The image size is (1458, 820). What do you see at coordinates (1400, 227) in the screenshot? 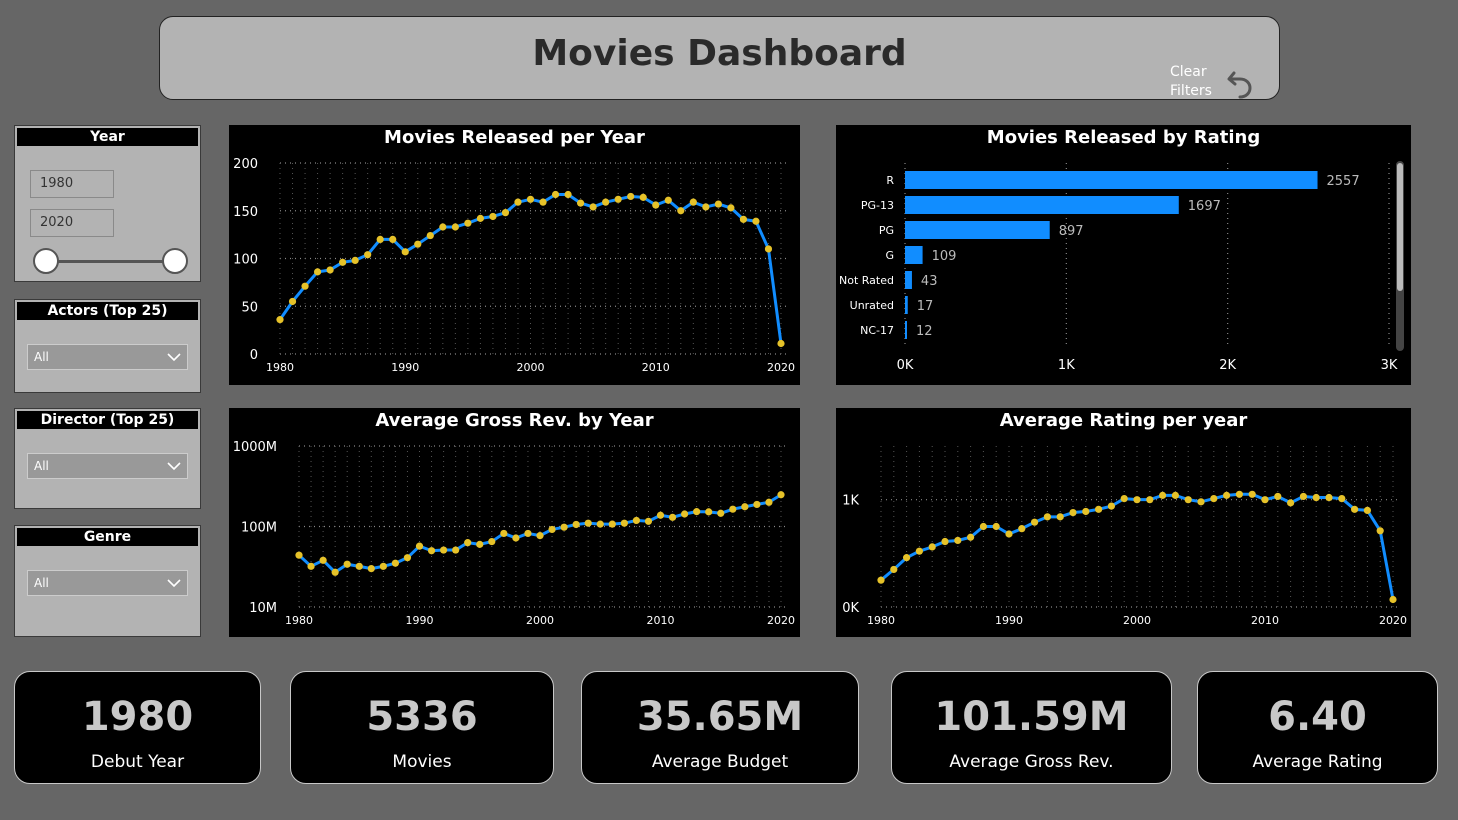
I see `scrollbar-thumb` at bounding box center [1400, 227].